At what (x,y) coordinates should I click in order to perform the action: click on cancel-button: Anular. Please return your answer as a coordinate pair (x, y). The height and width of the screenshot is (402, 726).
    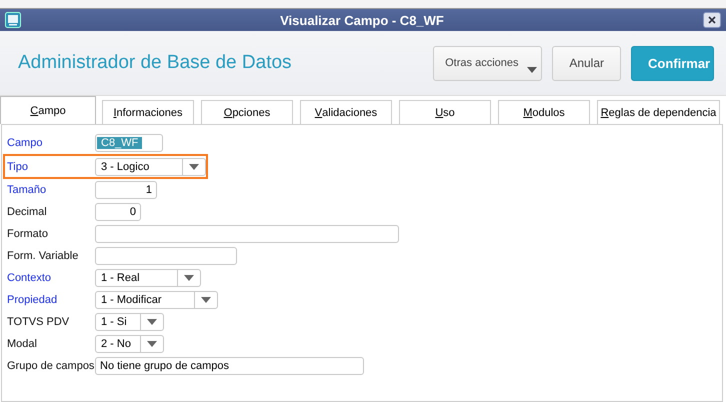
    Looking at the image, I should click on (586, 63).